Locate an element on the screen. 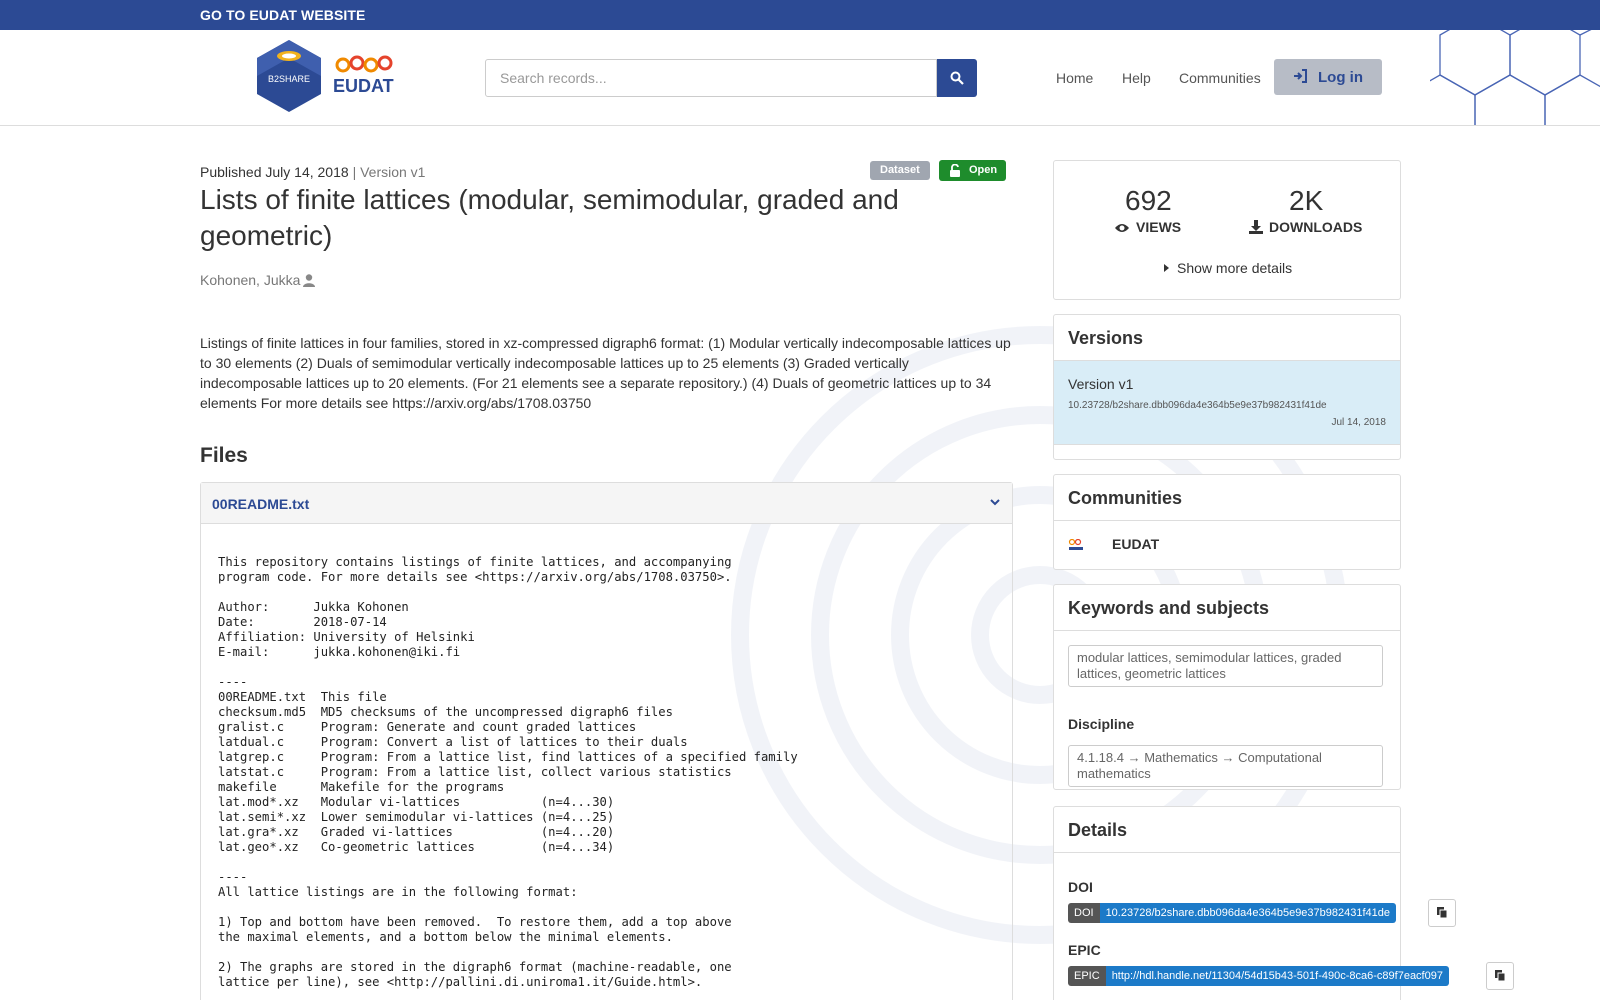  eudat-logo-text: EUDAT is located at coordinates (363, 86).